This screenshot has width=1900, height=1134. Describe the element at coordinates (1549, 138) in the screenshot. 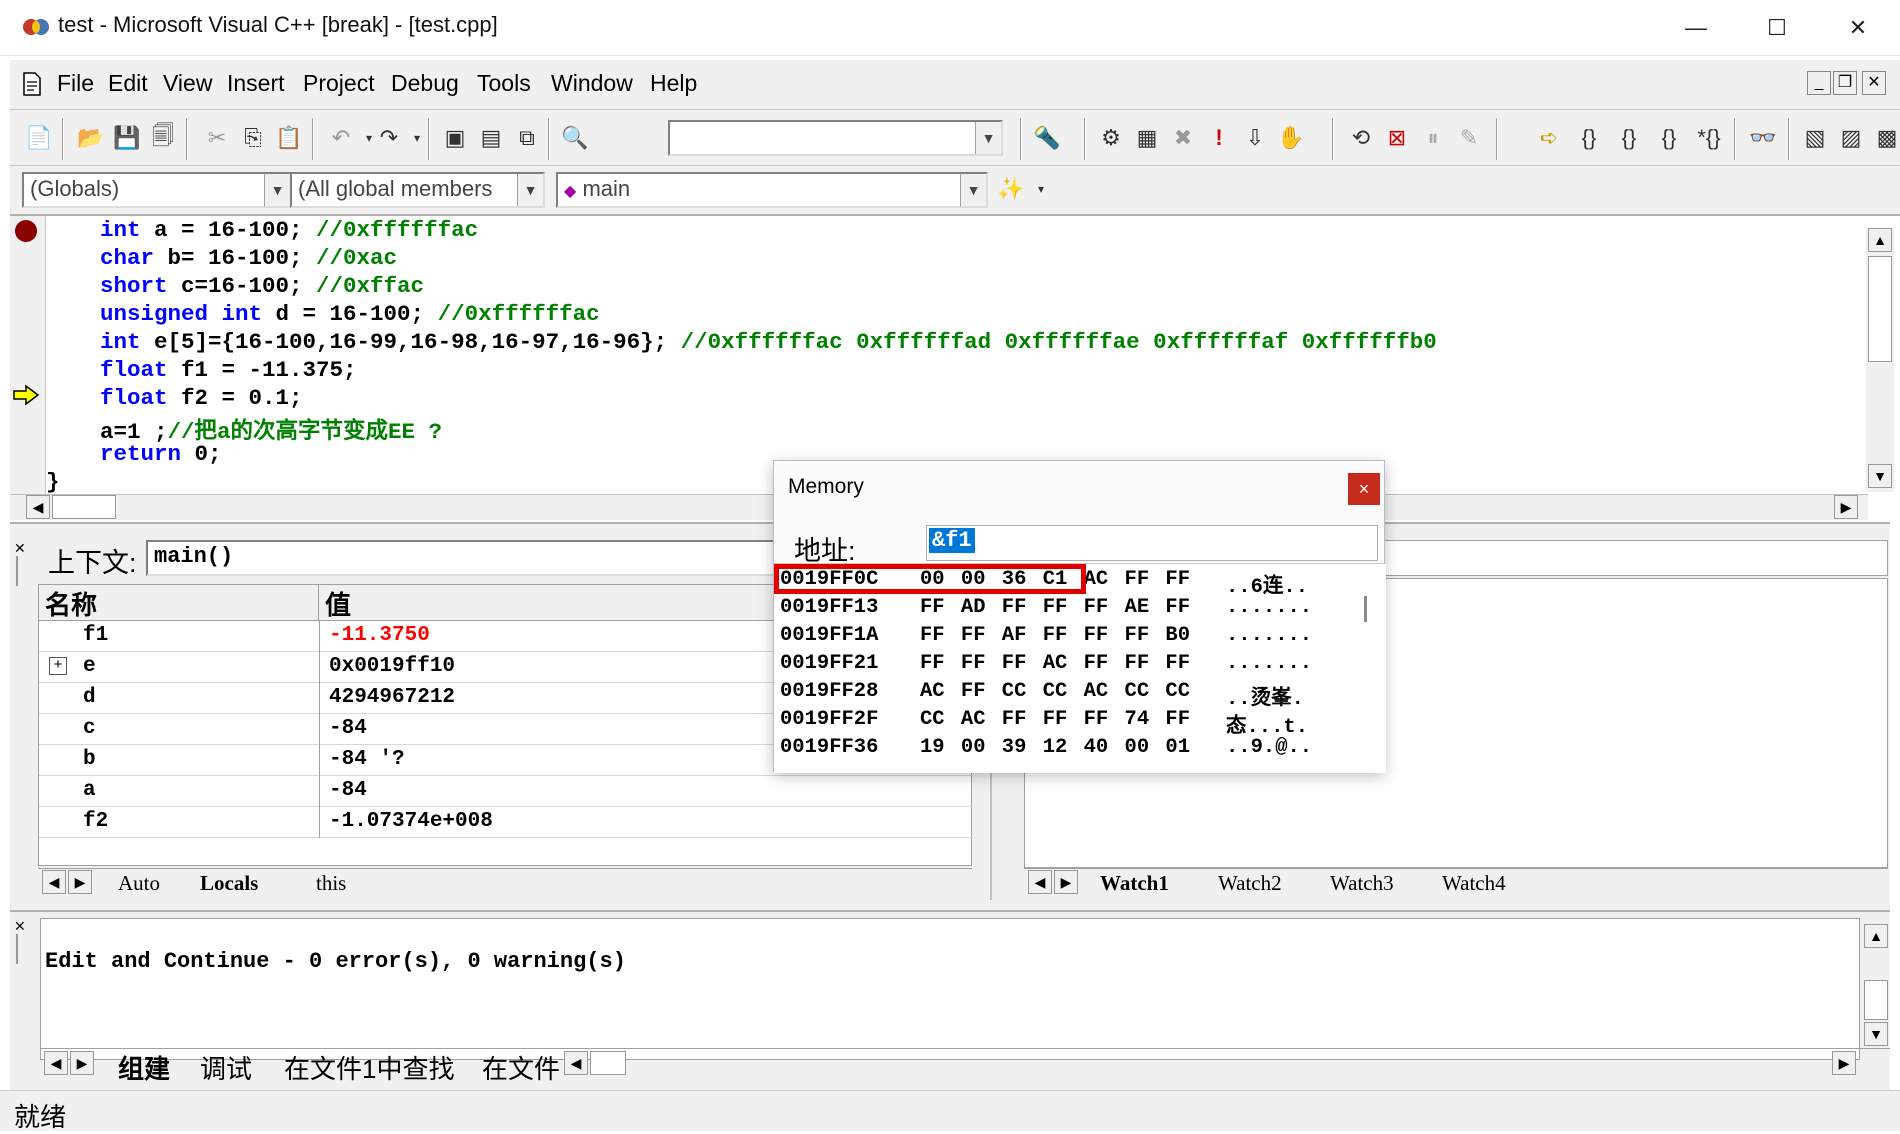

I see `show-next-statement-icon: ➪` at that location.